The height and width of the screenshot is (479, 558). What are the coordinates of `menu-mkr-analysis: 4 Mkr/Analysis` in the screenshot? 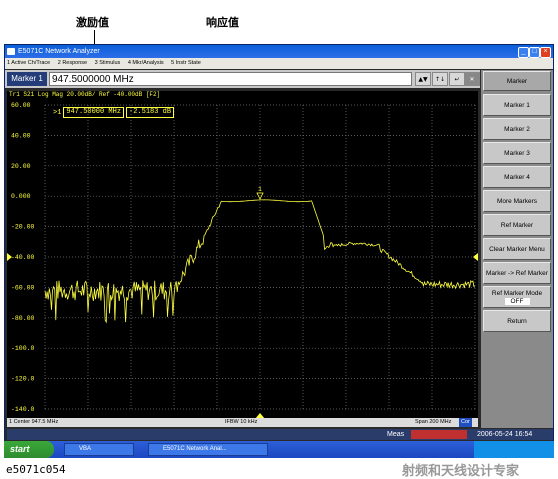 It's located at (146, 63).